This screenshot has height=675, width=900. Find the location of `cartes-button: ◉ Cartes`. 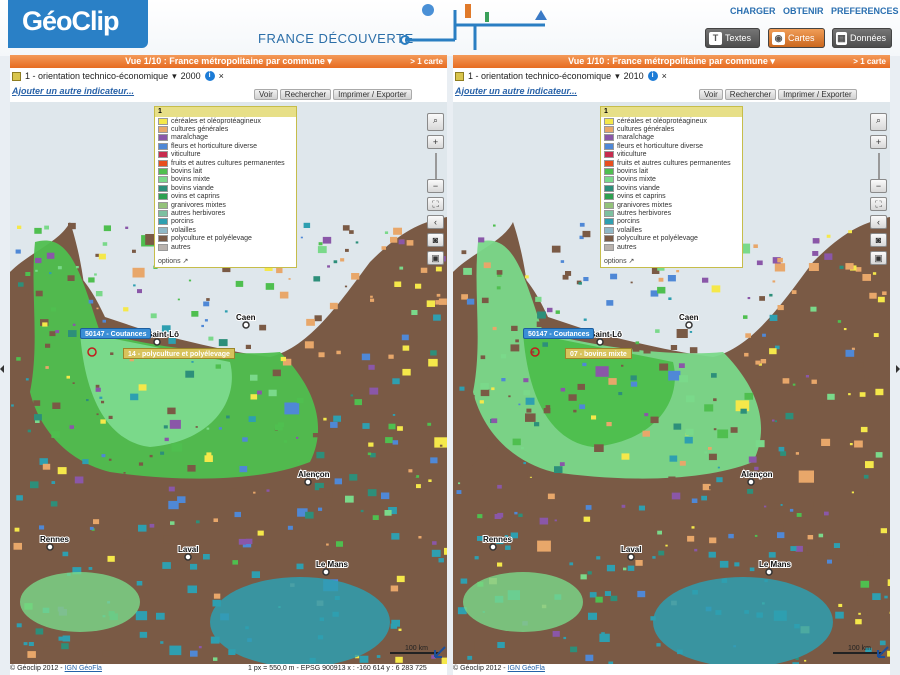

cartes-button: ◉ Cartes is located at coordinates (796, 38).